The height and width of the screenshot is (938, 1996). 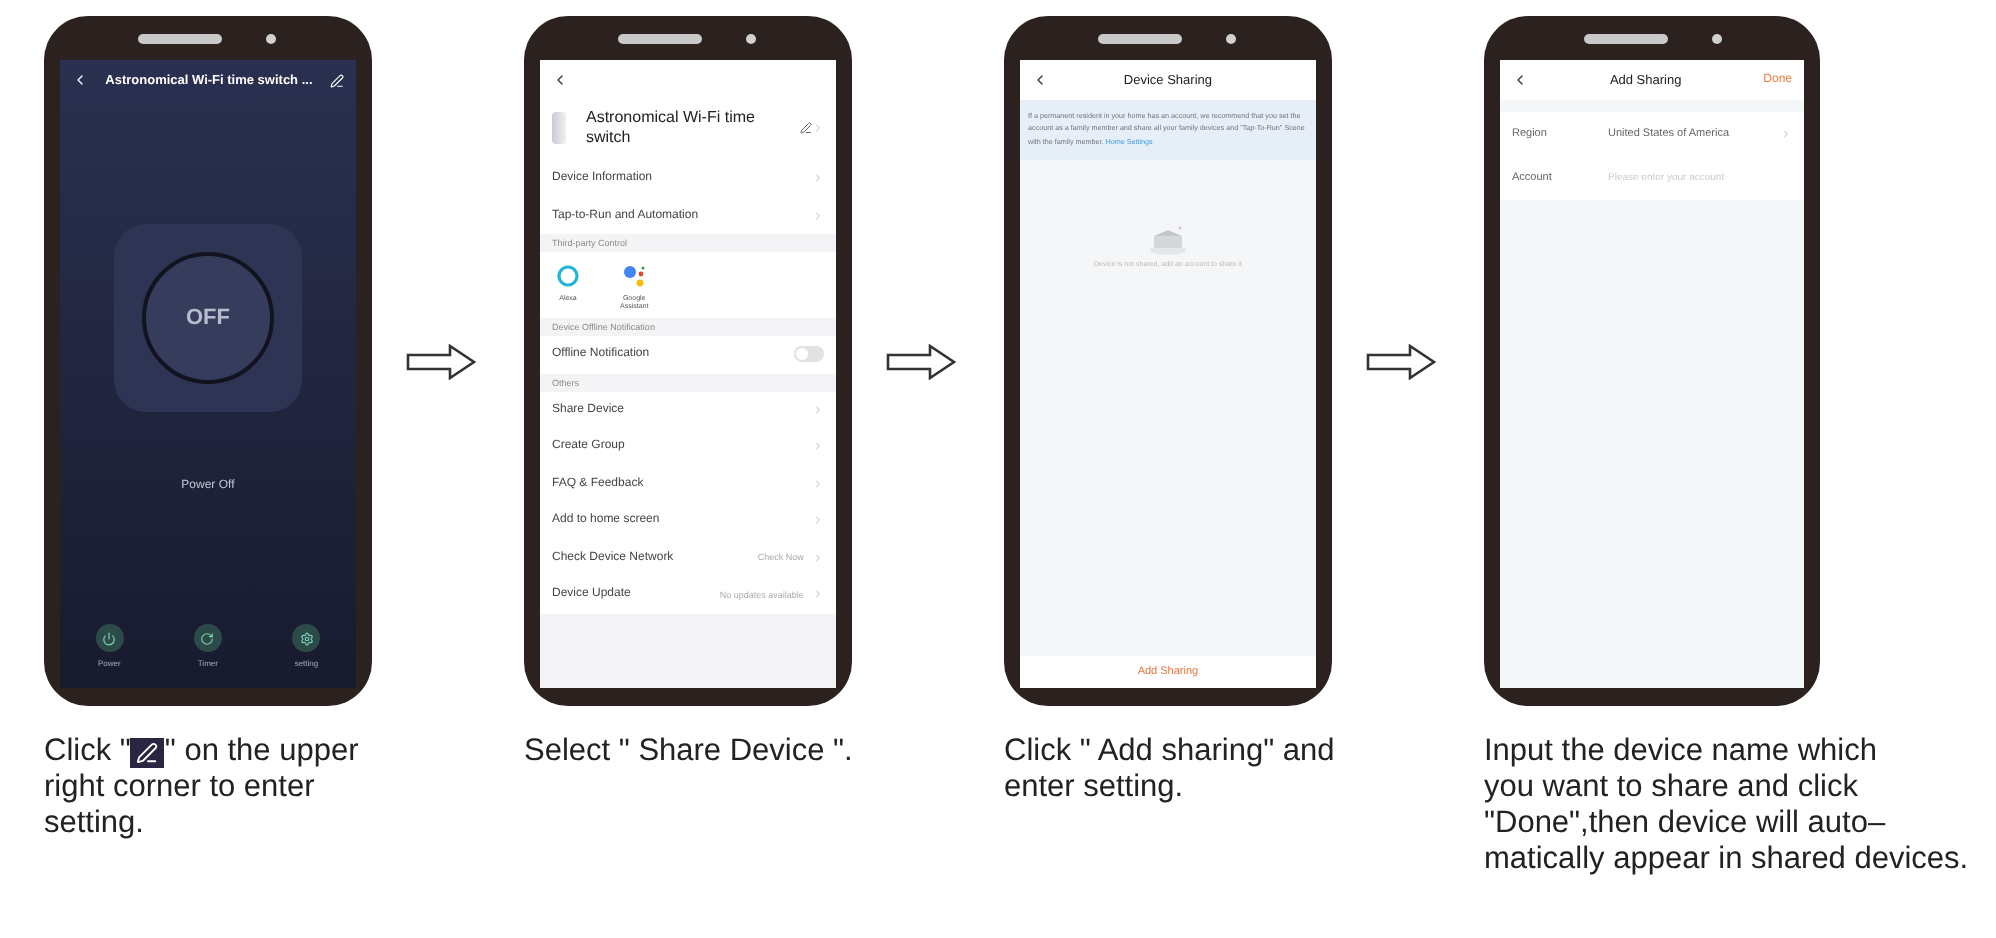 I want to click on caption-text: Select " Share Device "., so click(x=689, y=752).